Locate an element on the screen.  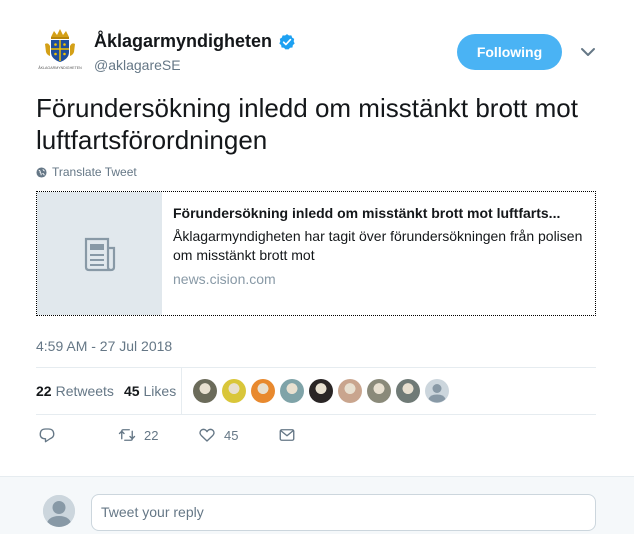
likes-count: 45 is located at coordinates (132, 391).